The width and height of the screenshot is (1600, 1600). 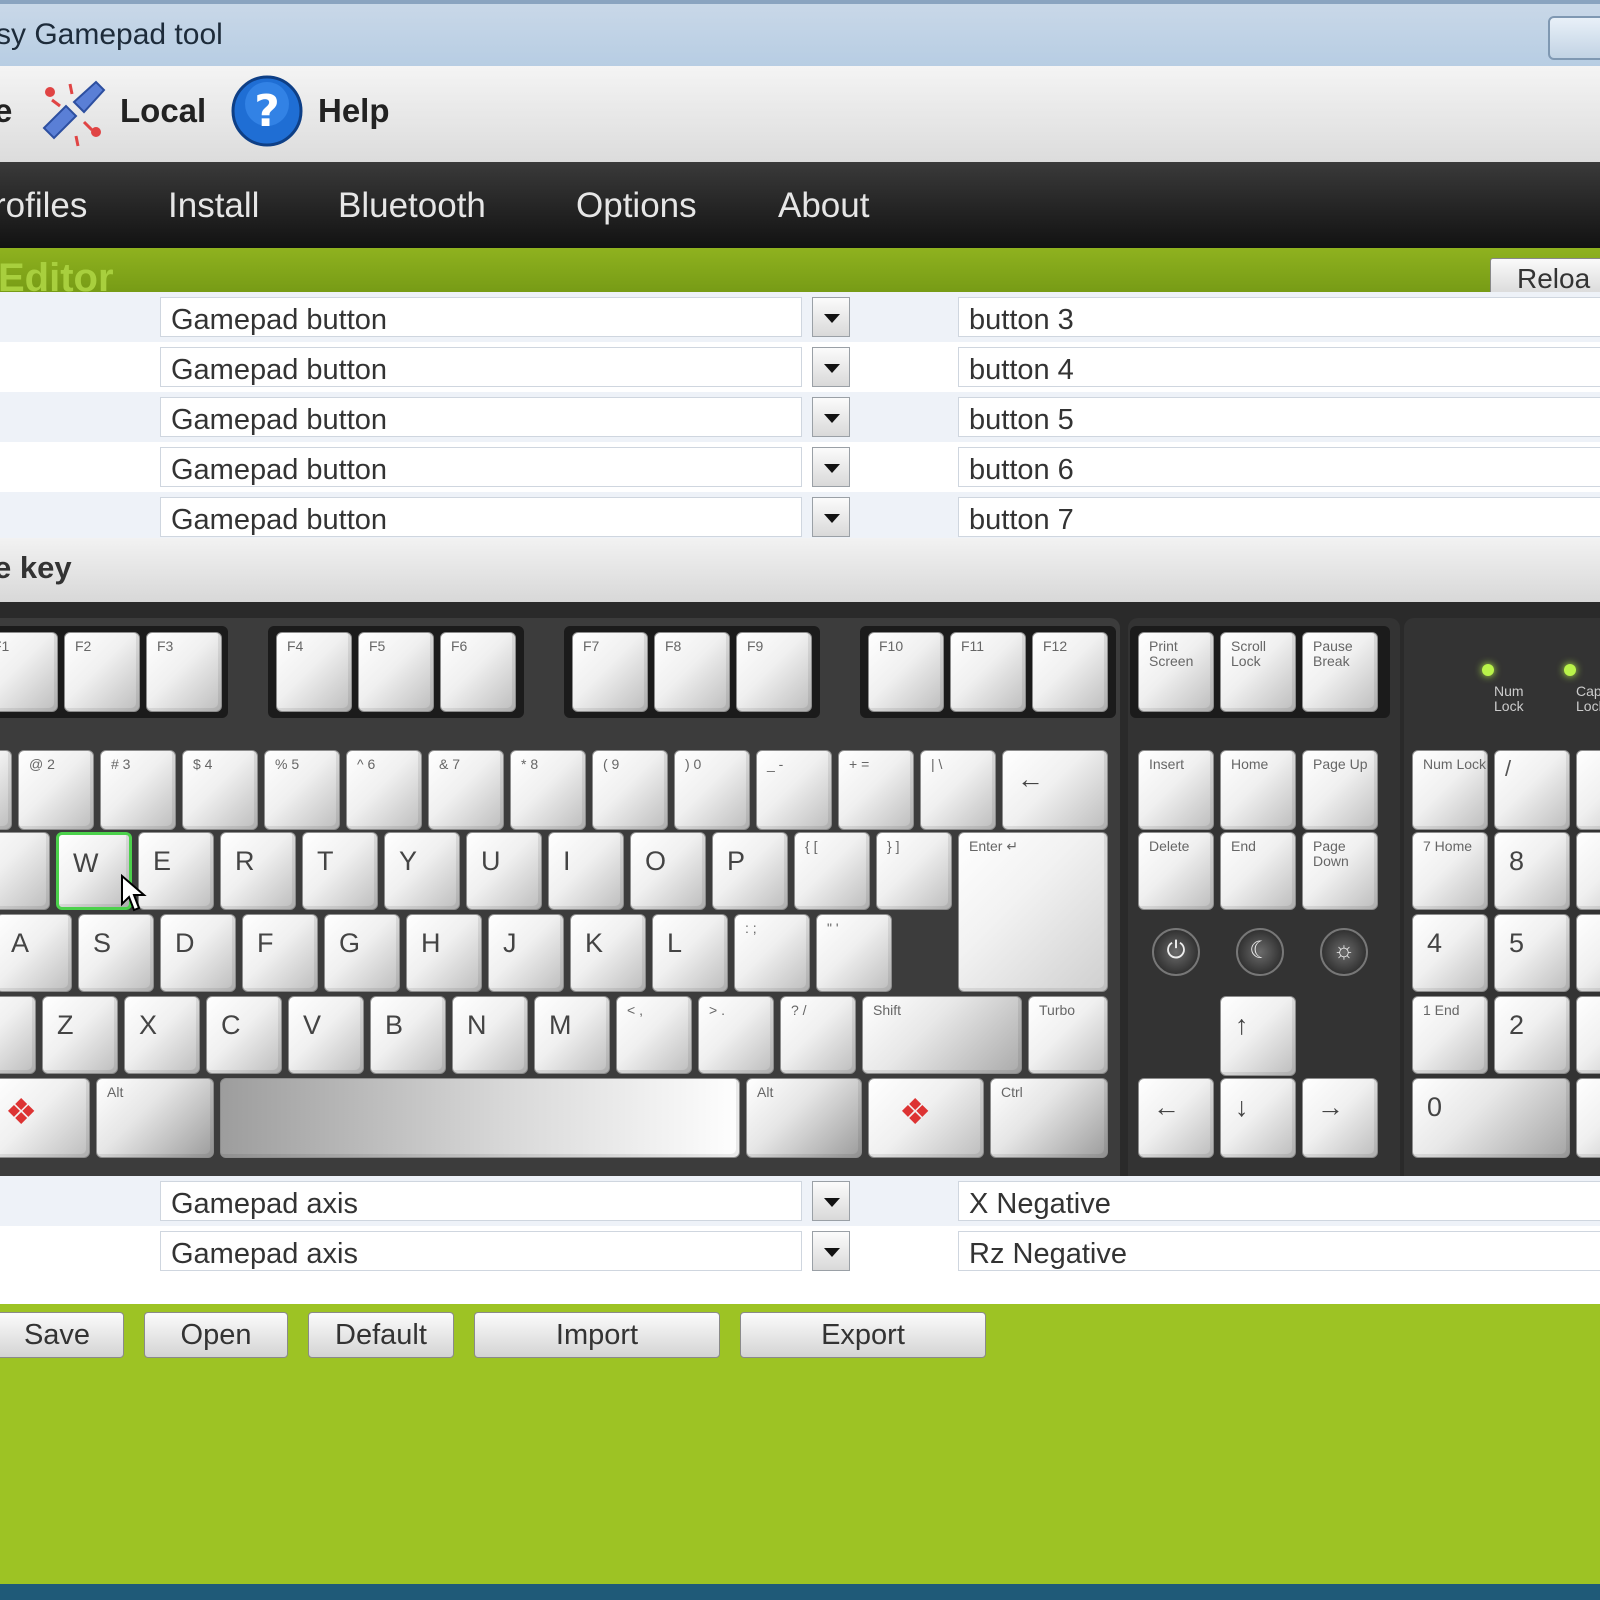 What do you see at coordinates (1279, 1251) in the screenshot?
I see `mapping-target-field: Rz Negative` at bounding box center [1279, 1251].